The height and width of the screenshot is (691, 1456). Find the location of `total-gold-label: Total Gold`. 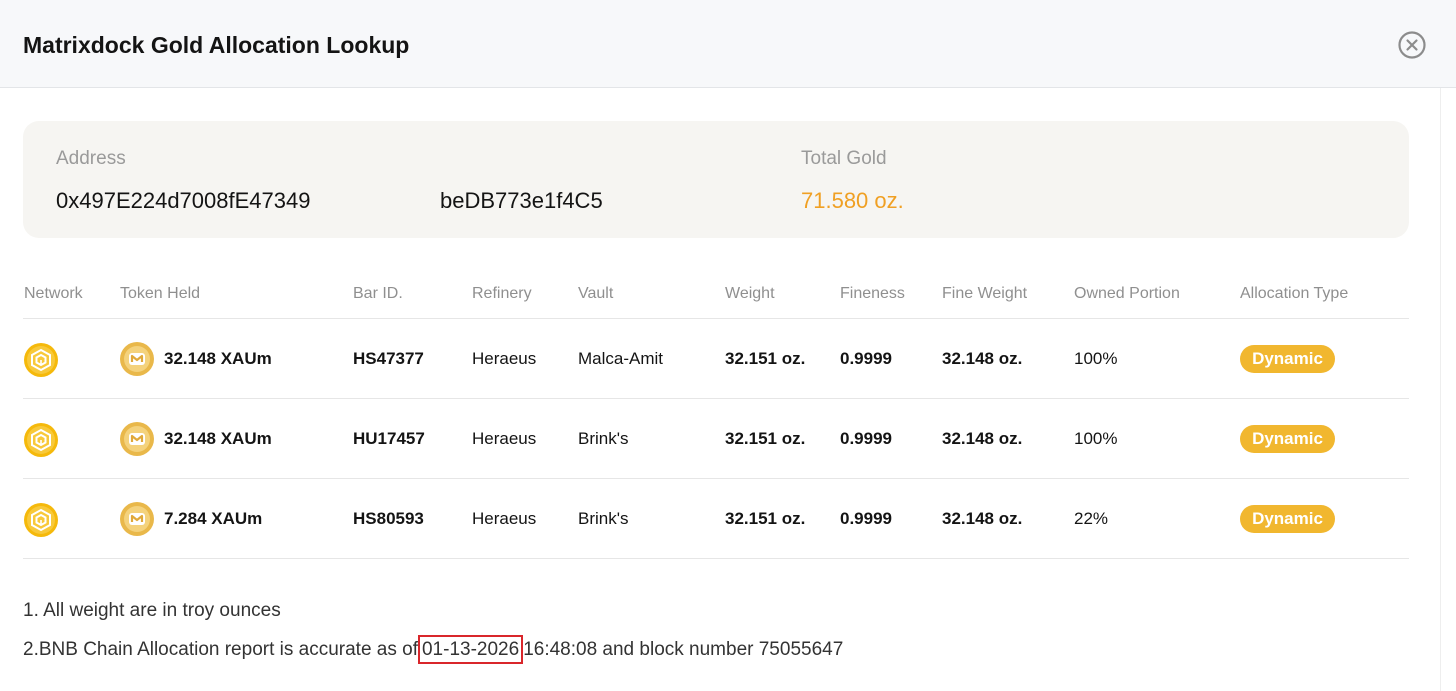

total-gold-label: Total Gold is located at coordinates (844, 158).